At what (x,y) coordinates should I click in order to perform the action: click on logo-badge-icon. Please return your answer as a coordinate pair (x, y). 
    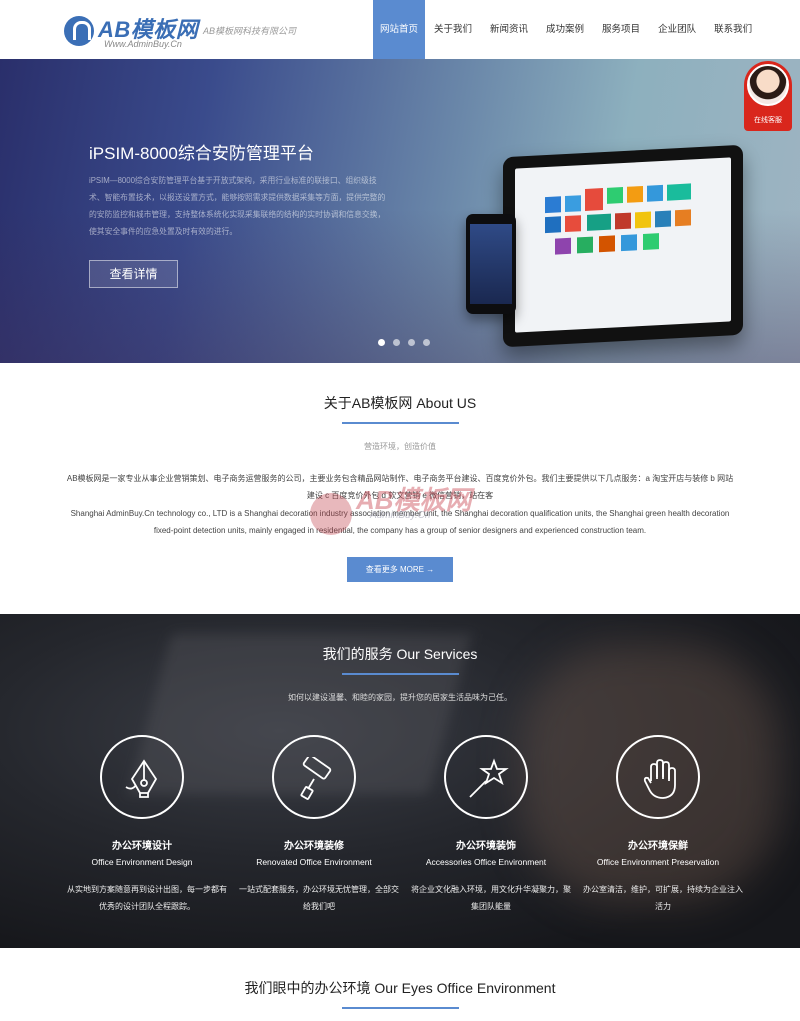
    Looking at the image, I should click on (79, 31).